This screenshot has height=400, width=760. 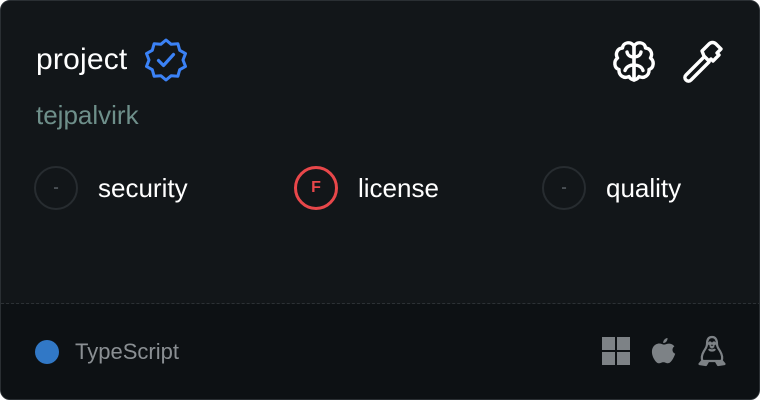 What do you see at coordinates (564, 188) in the screenshot?
I see `quality-grade-badge: -` at bounding box center [564, 188].